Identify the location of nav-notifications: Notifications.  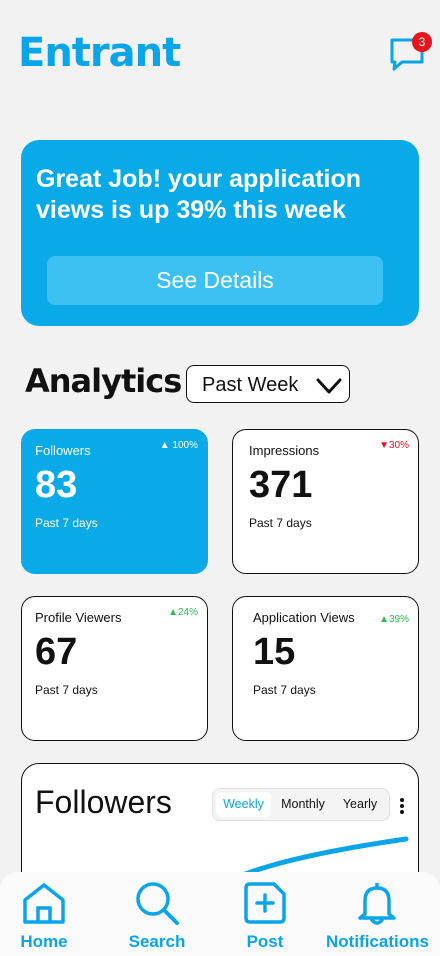
(377, 916).